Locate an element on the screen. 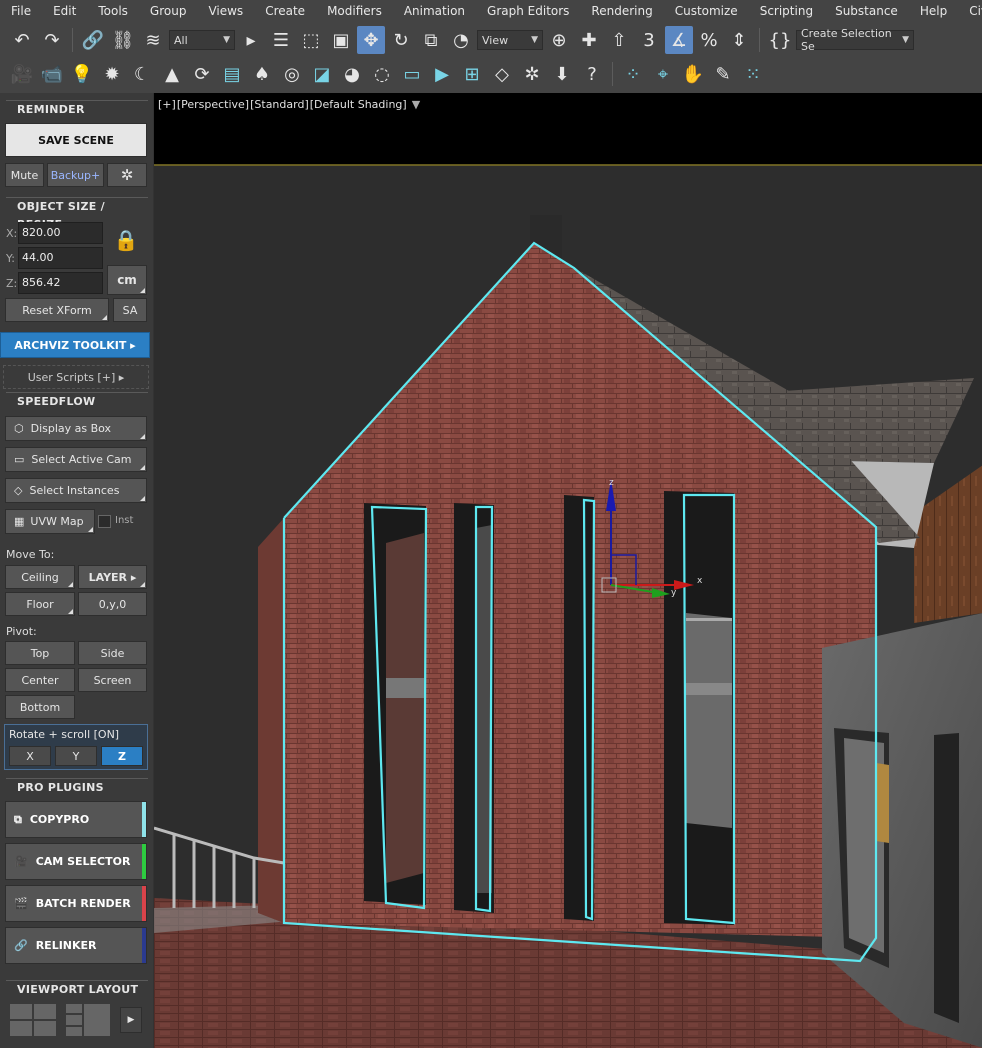 This screenshot has width=982, height=1048. uvw-map-button: ▦ UVW Map is located at coordinates (50, 521).